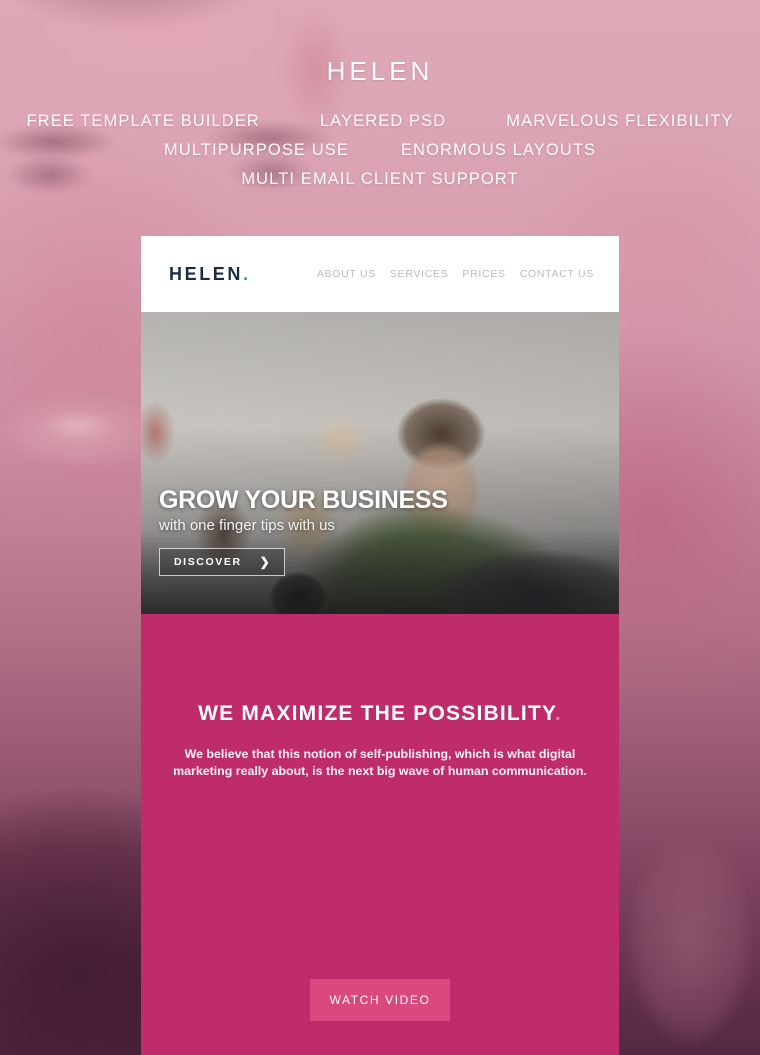  What do you see at coordinates (380, 1000) in the screenshot?
I see `watch-video-button: WATCH VIDEO` at bounding box center [380, 1000].